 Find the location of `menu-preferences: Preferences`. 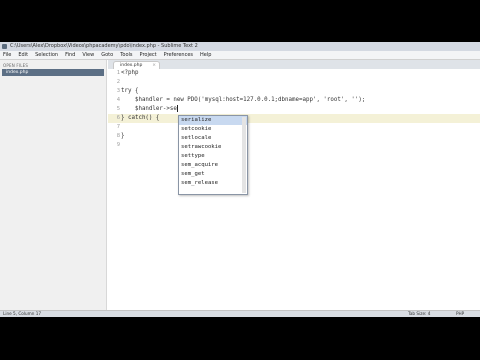

menu-preferences: Preferences is located at coordinates (178, 55).